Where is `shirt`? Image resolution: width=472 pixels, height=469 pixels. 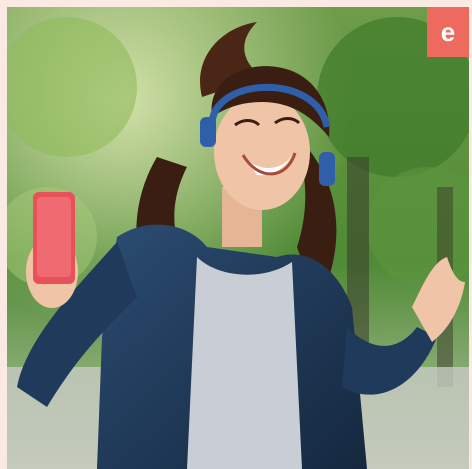
shirt is located at coordinates (244, 363).